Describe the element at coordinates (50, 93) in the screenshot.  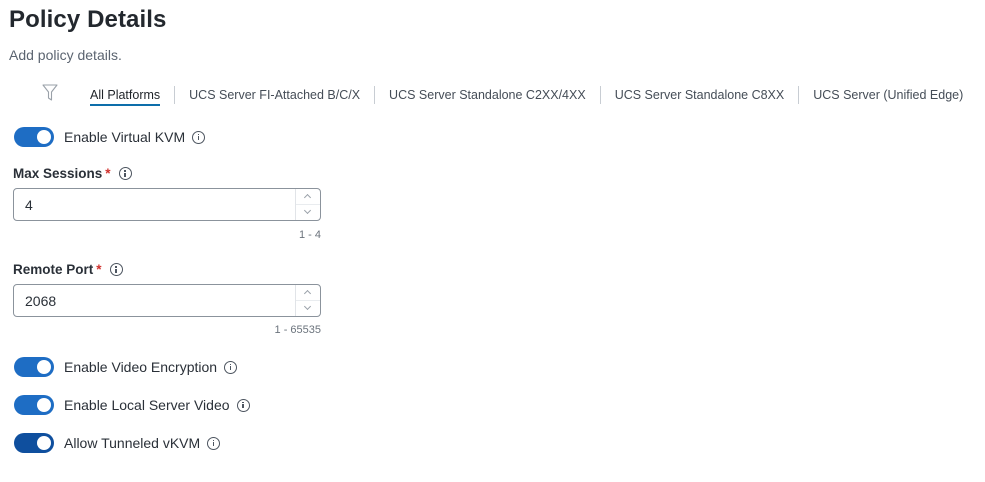
I see `filter-funnel-icon` at that location.